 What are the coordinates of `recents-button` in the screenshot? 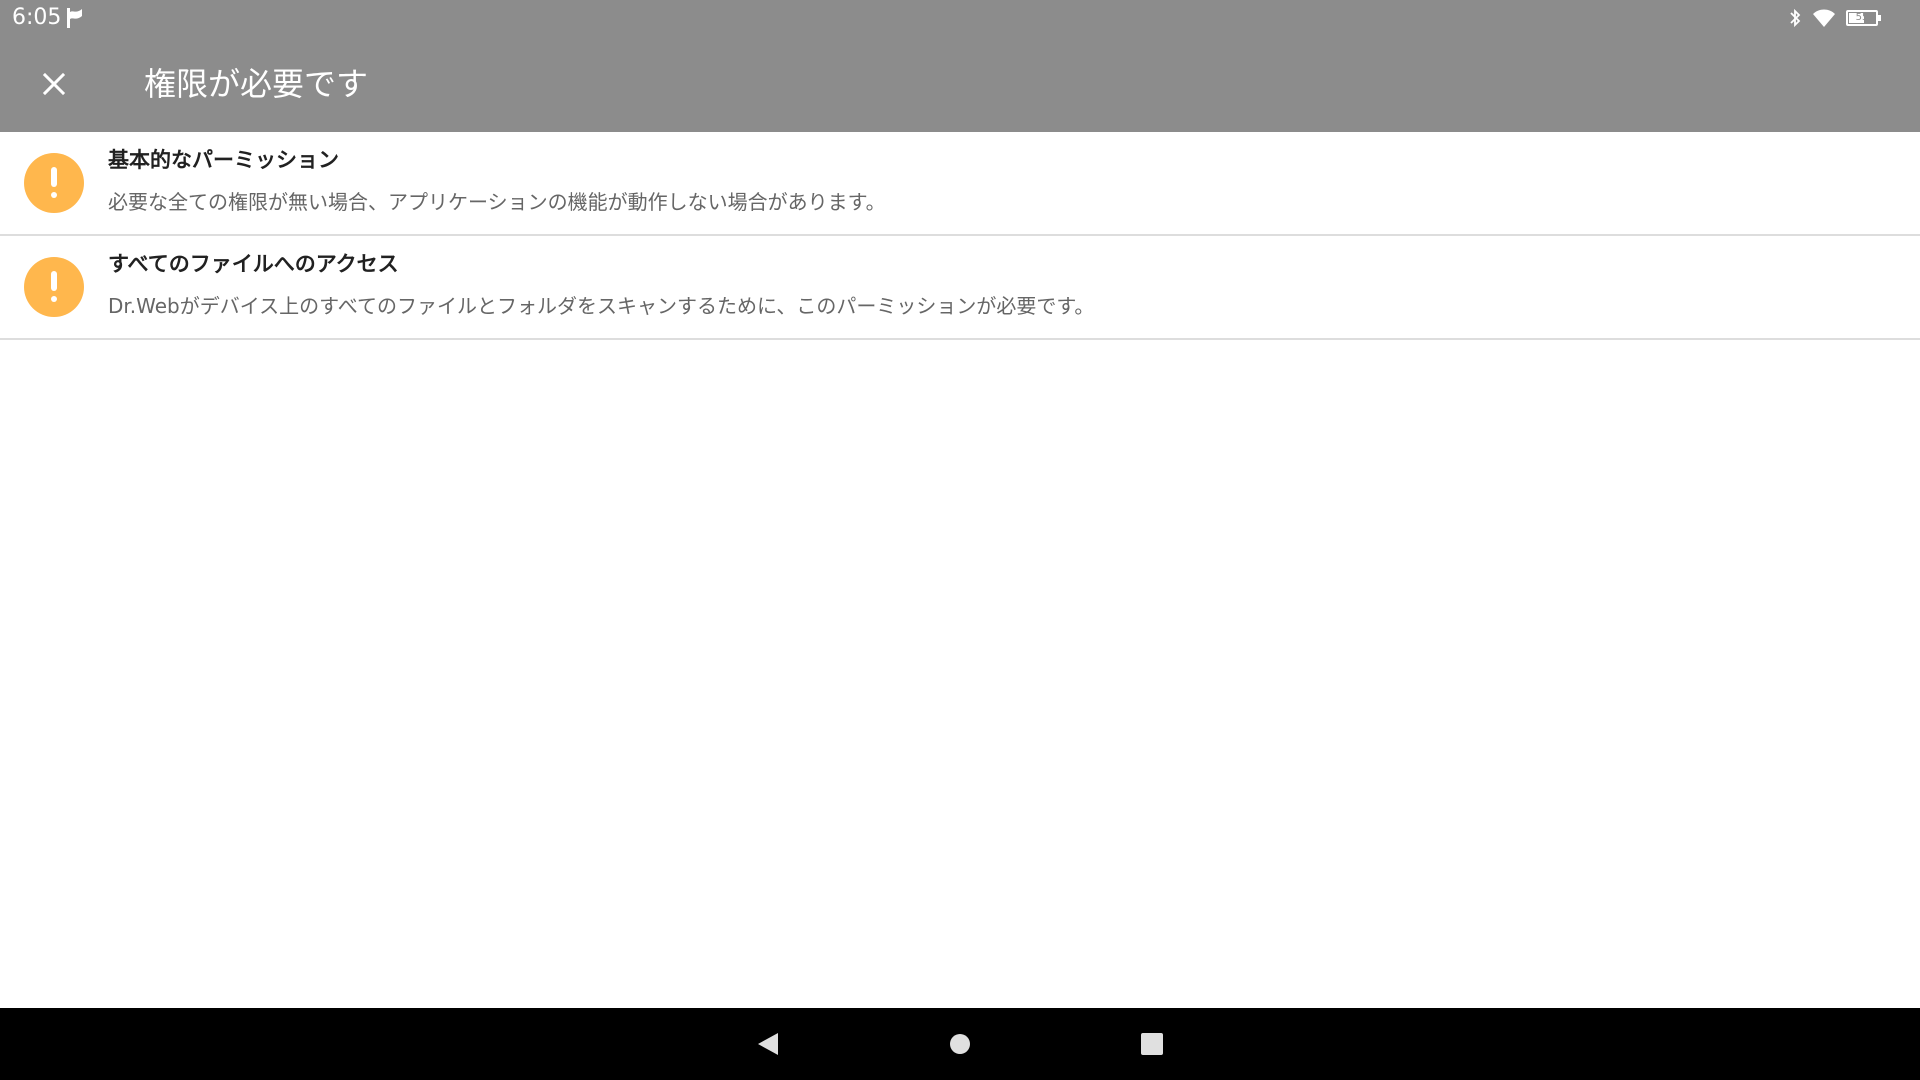 It's located at (1152, 1044).